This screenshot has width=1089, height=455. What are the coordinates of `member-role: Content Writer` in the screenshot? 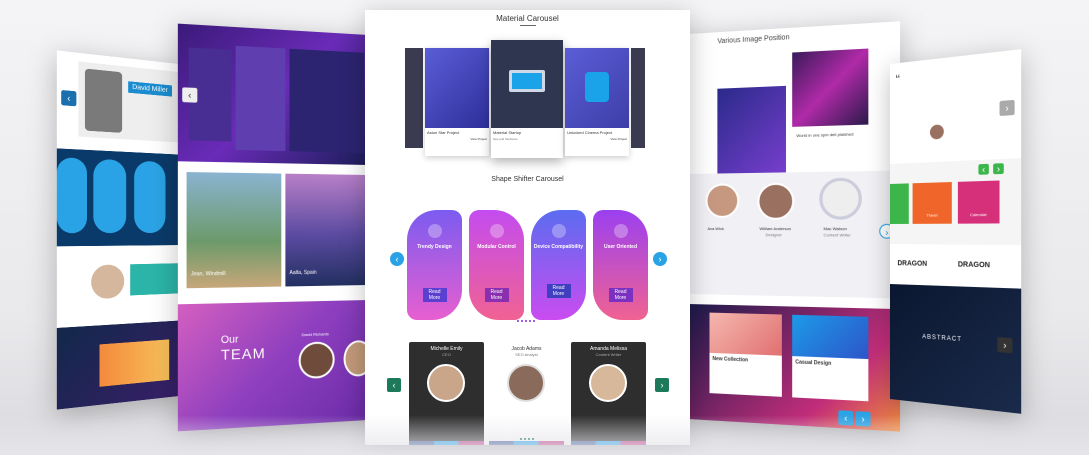 It's located at (837, 235).